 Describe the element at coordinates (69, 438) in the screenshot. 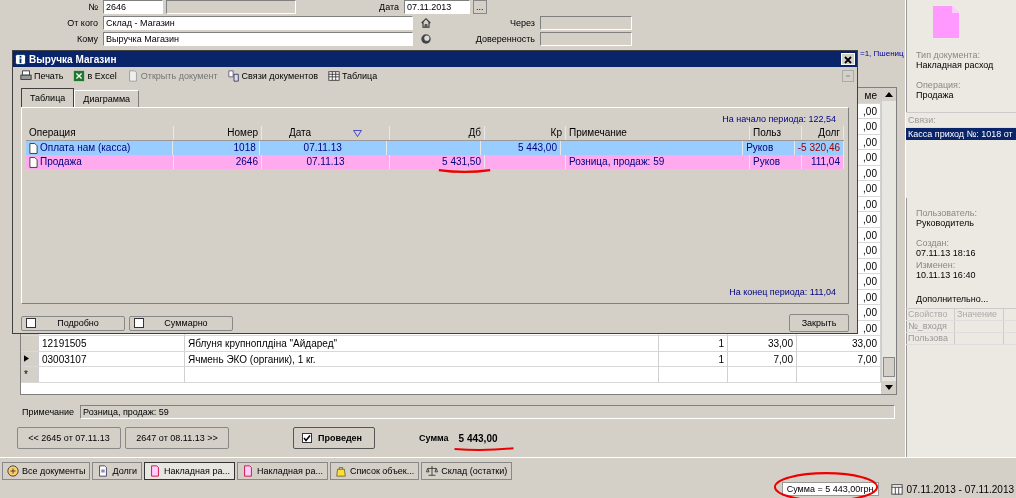

I see `previous-document-button: << 2645 от 07.11.13` at that location.